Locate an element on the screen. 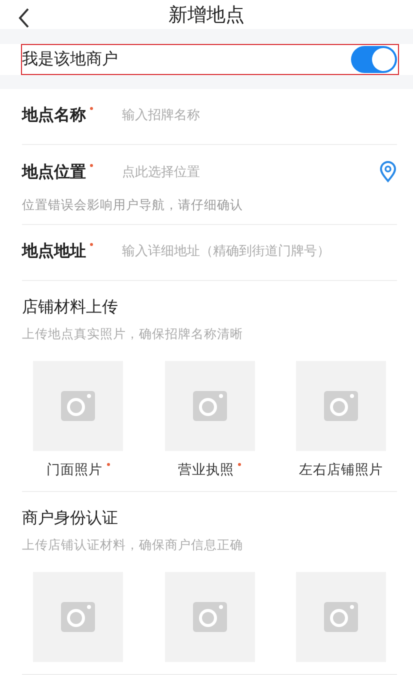 This screenshot has width=413, height=675. toggle-label: 我是该地商户 is located at coordinates (70, 59).